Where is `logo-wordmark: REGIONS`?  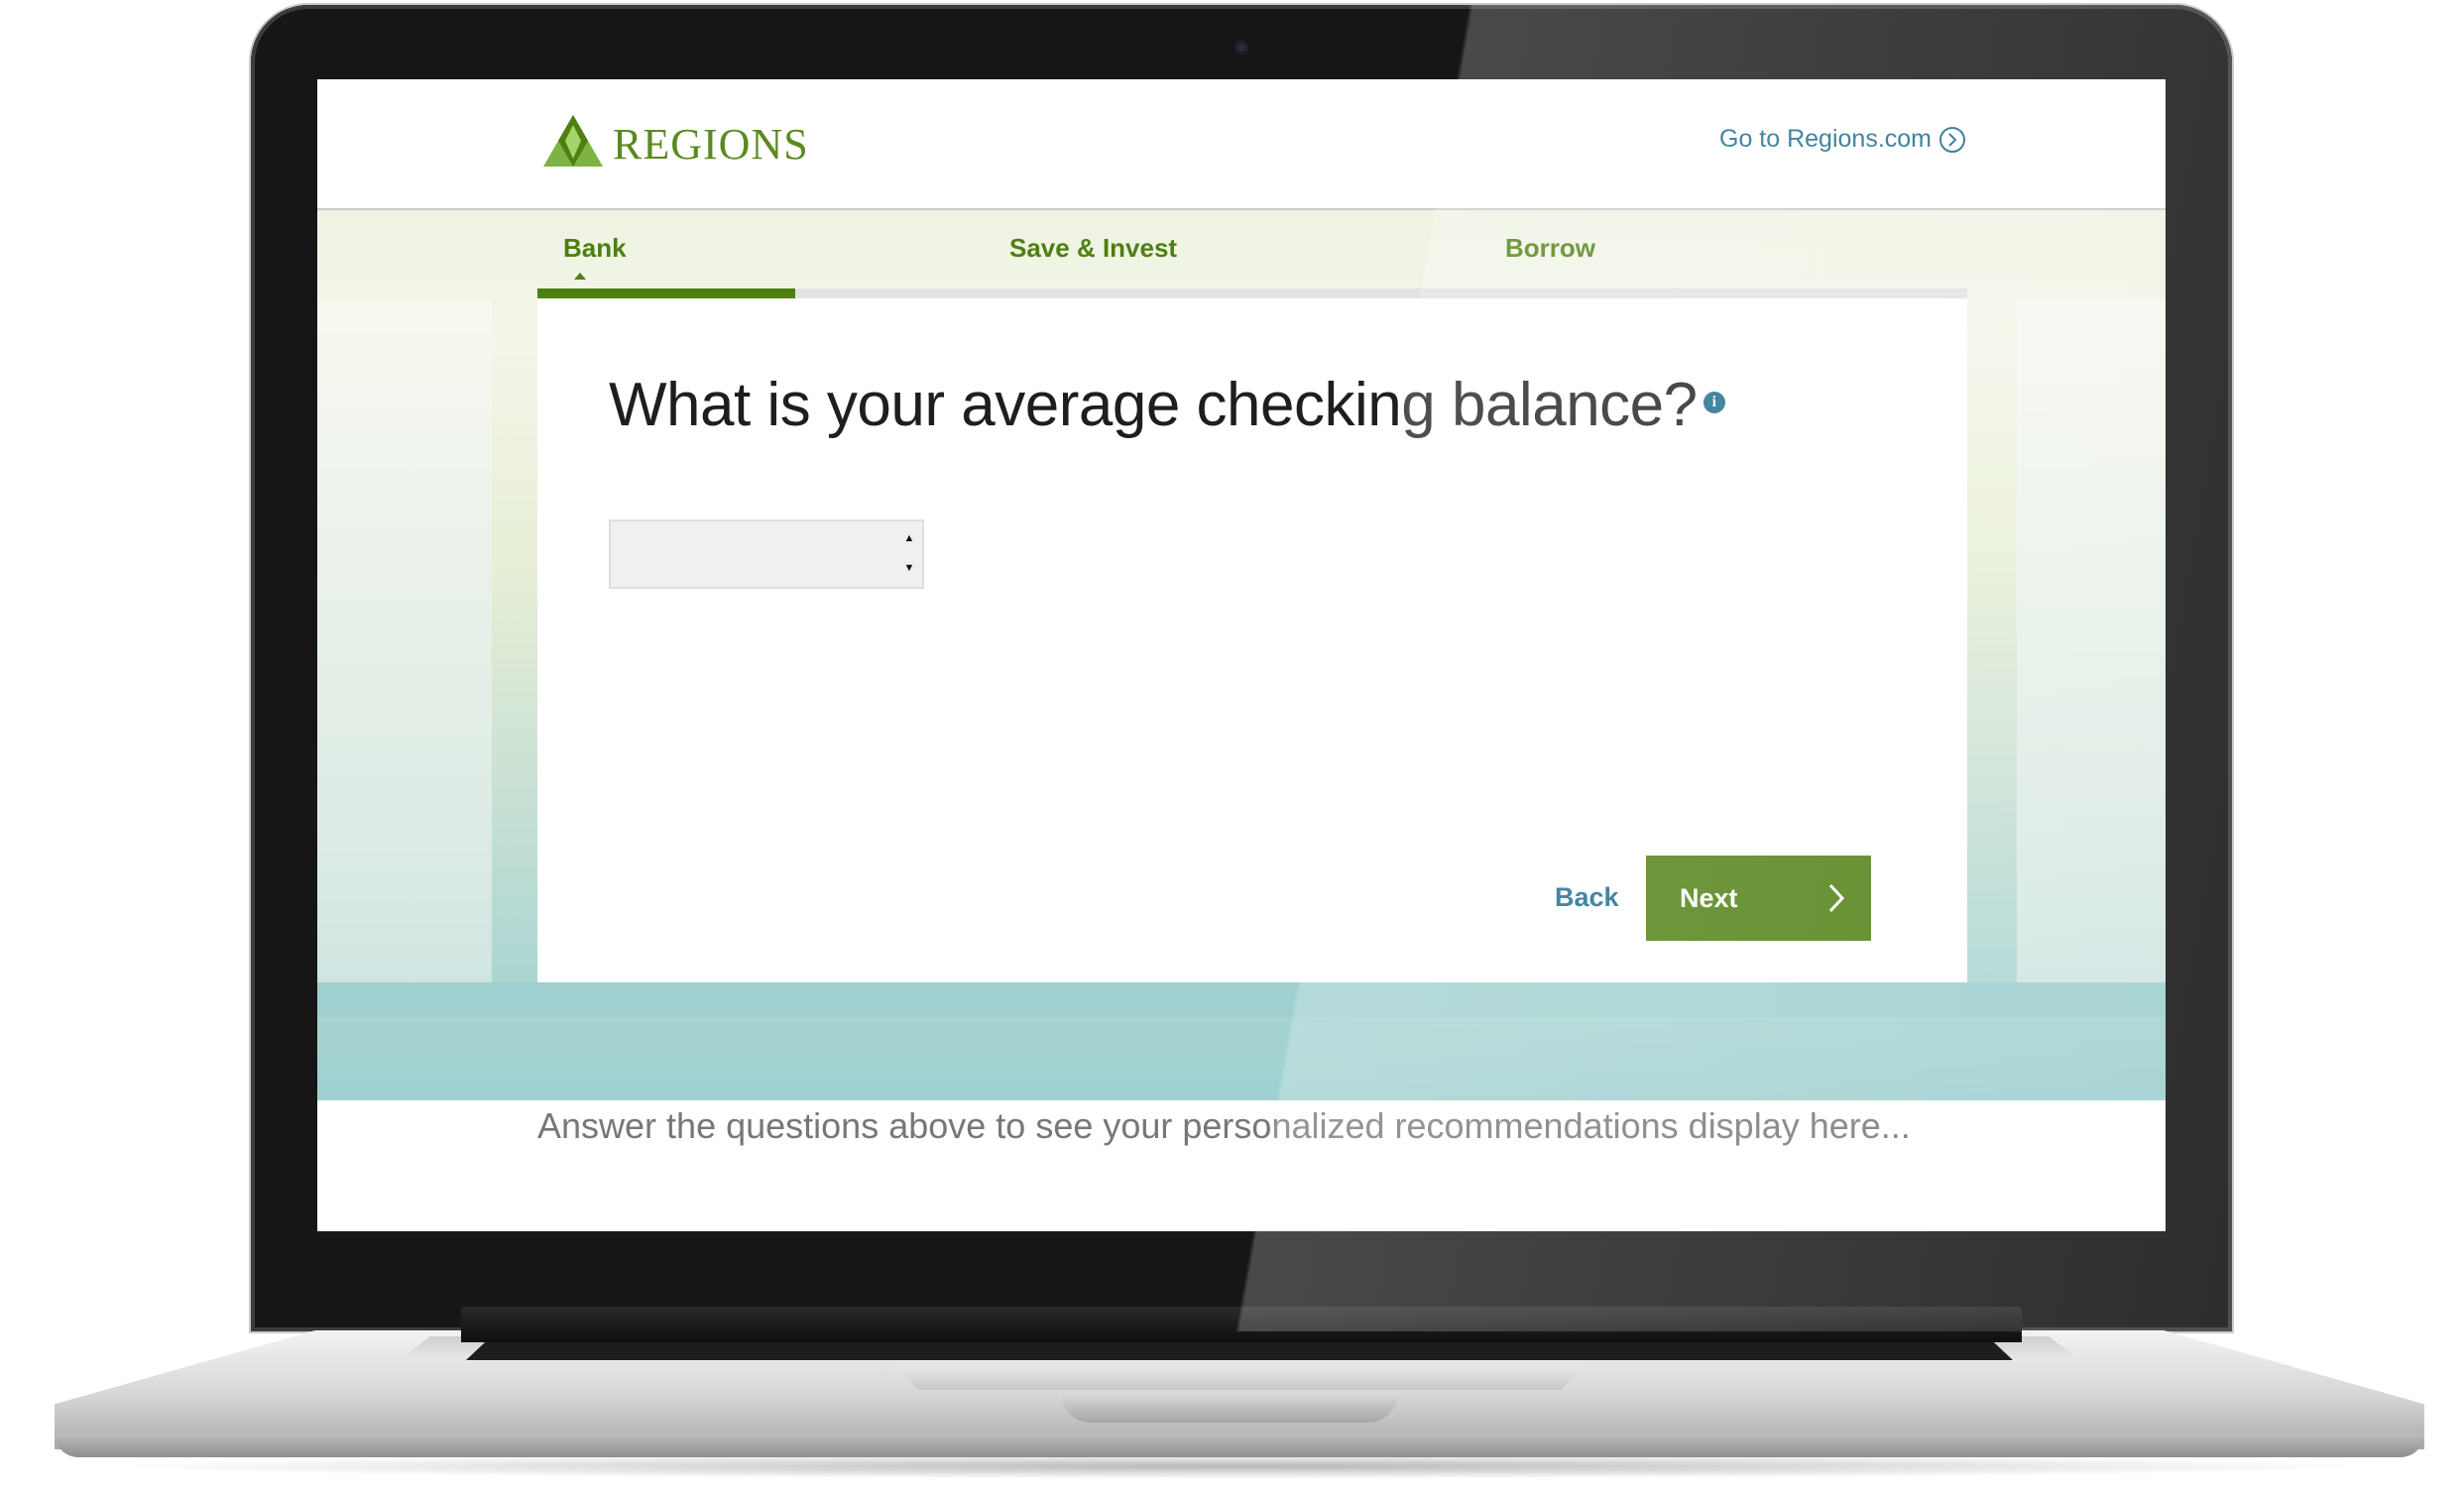 logo-wordmark: REGIONS is located at coordinates (711, 144).